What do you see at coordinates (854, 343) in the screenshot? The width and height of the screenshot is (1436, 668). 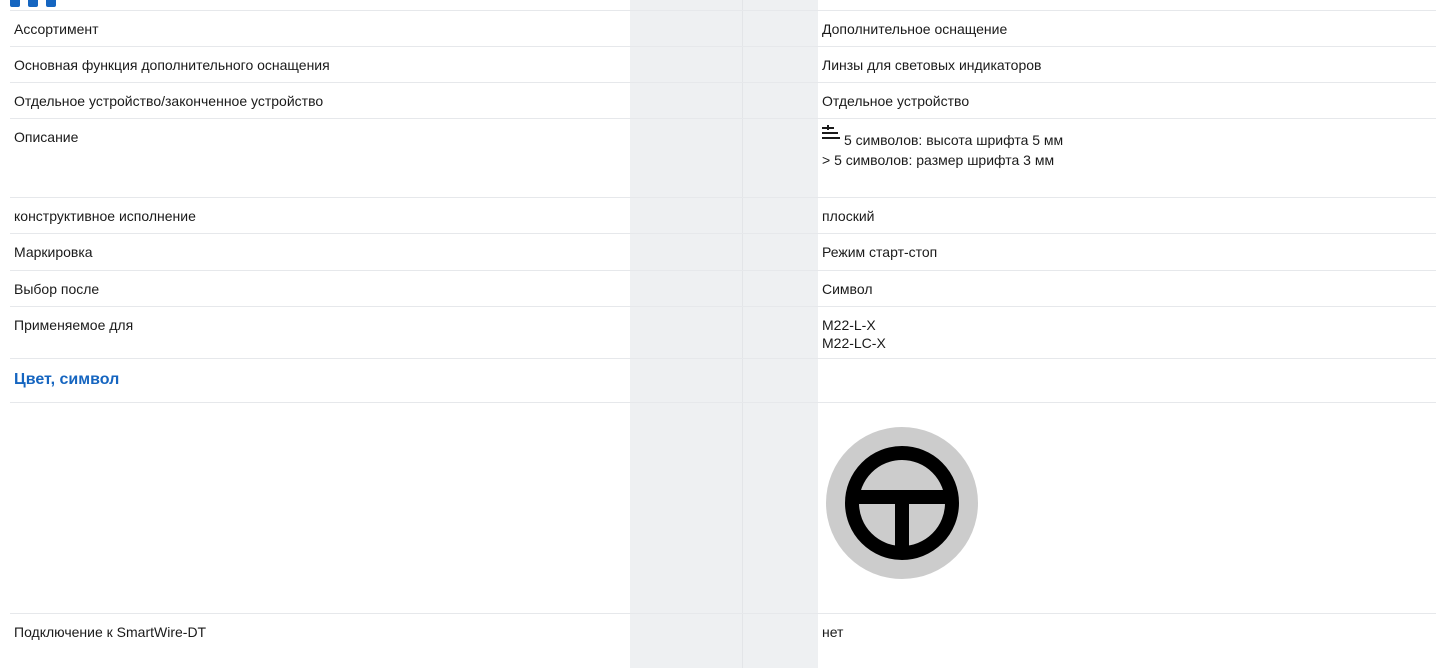 I see `applies-to-item: M22-LC-X` at bounding box center [854, 343].